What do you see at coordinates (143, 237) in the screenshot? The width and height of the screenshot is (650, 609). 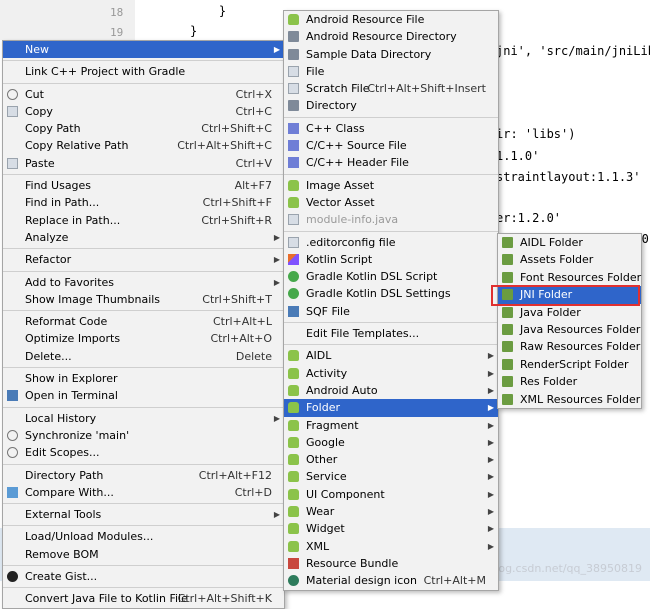 I see `ctx-analyze: Analyze ▶` at bounding box center [143, 237].